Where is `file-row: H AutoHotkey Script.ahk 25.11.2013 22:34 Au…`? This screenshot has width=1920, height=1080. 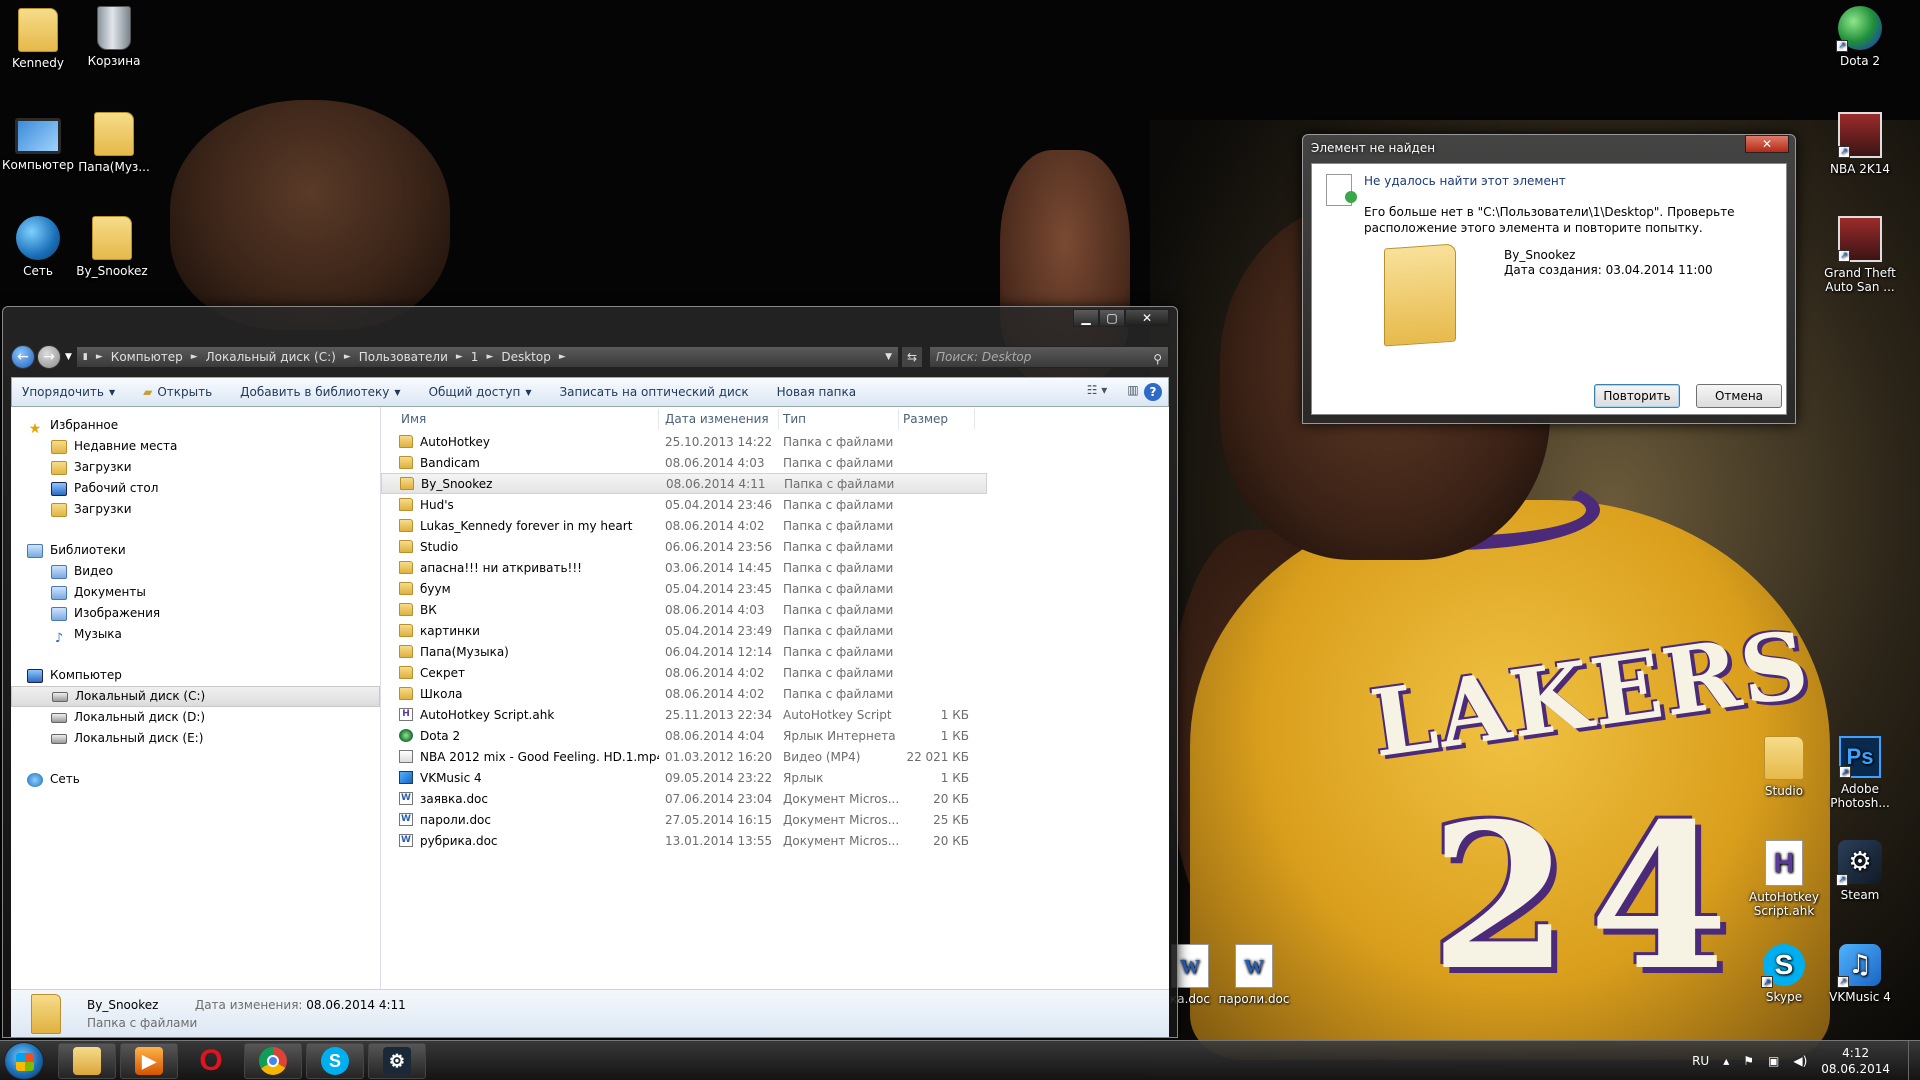
file-row: H AutoHotkey Script.ahk 25.11.2013 22:34 Au… is located at coordinates (684, 714).